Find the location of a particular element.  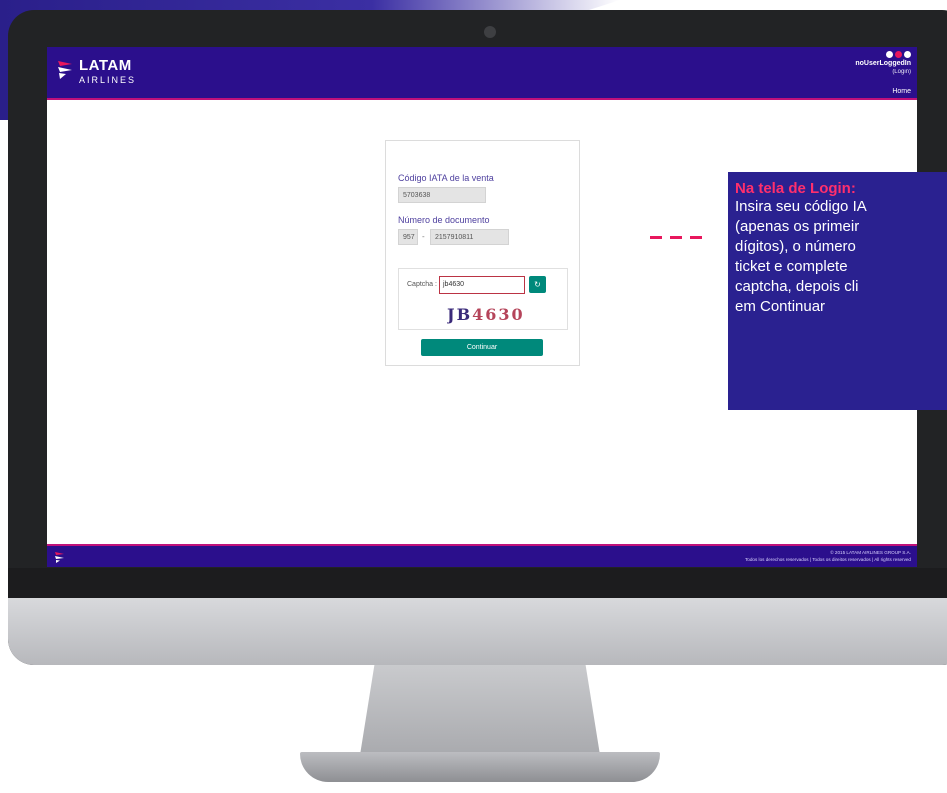

callout-line: ticket e complete is located at coordinates (791, 266).